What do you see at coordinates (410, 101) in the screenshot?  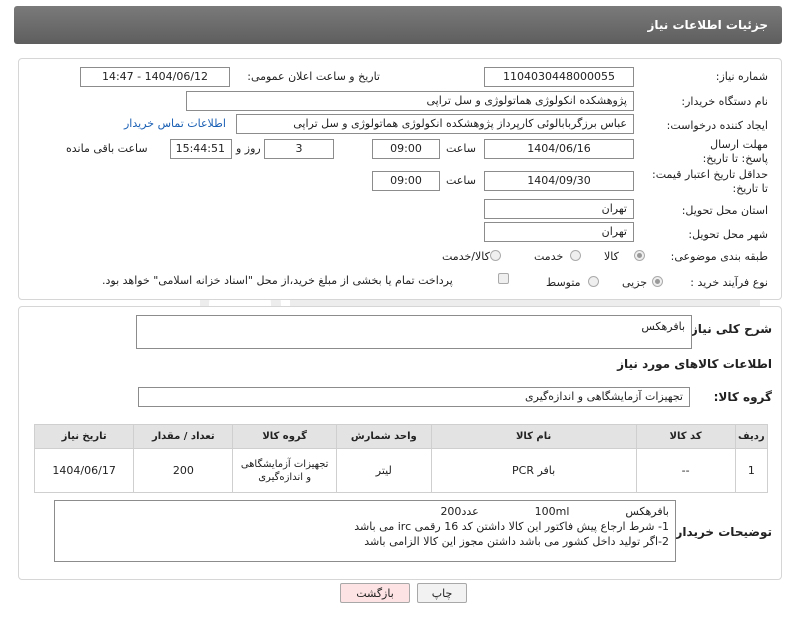 I see `buyer-org-field: پژوهشکده انکولوژی هماتولوژی و سل تراپی` at bounding box center [410, 101].